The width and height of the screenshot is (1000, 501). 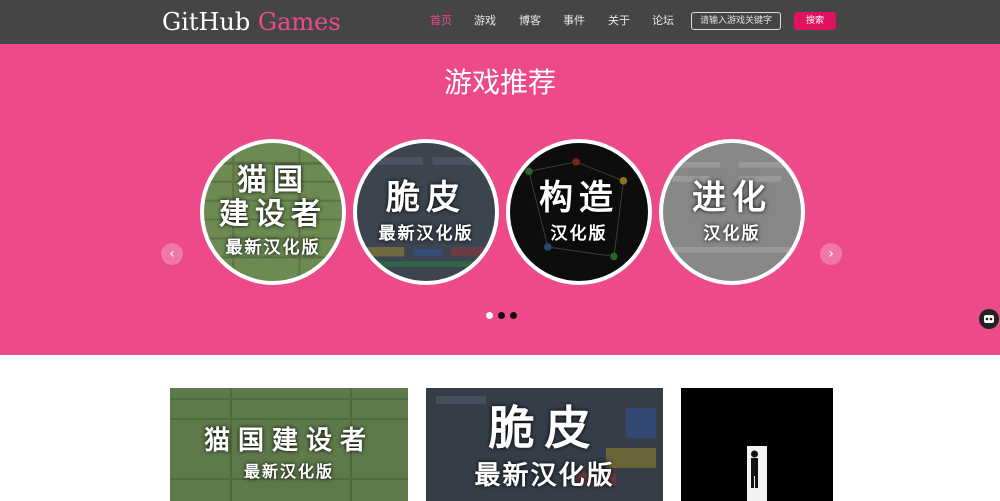 What do you see at coordinates (299, 22) in the screenshot?
I see `logo-text-games: Games` at bounding box center [299, 22].